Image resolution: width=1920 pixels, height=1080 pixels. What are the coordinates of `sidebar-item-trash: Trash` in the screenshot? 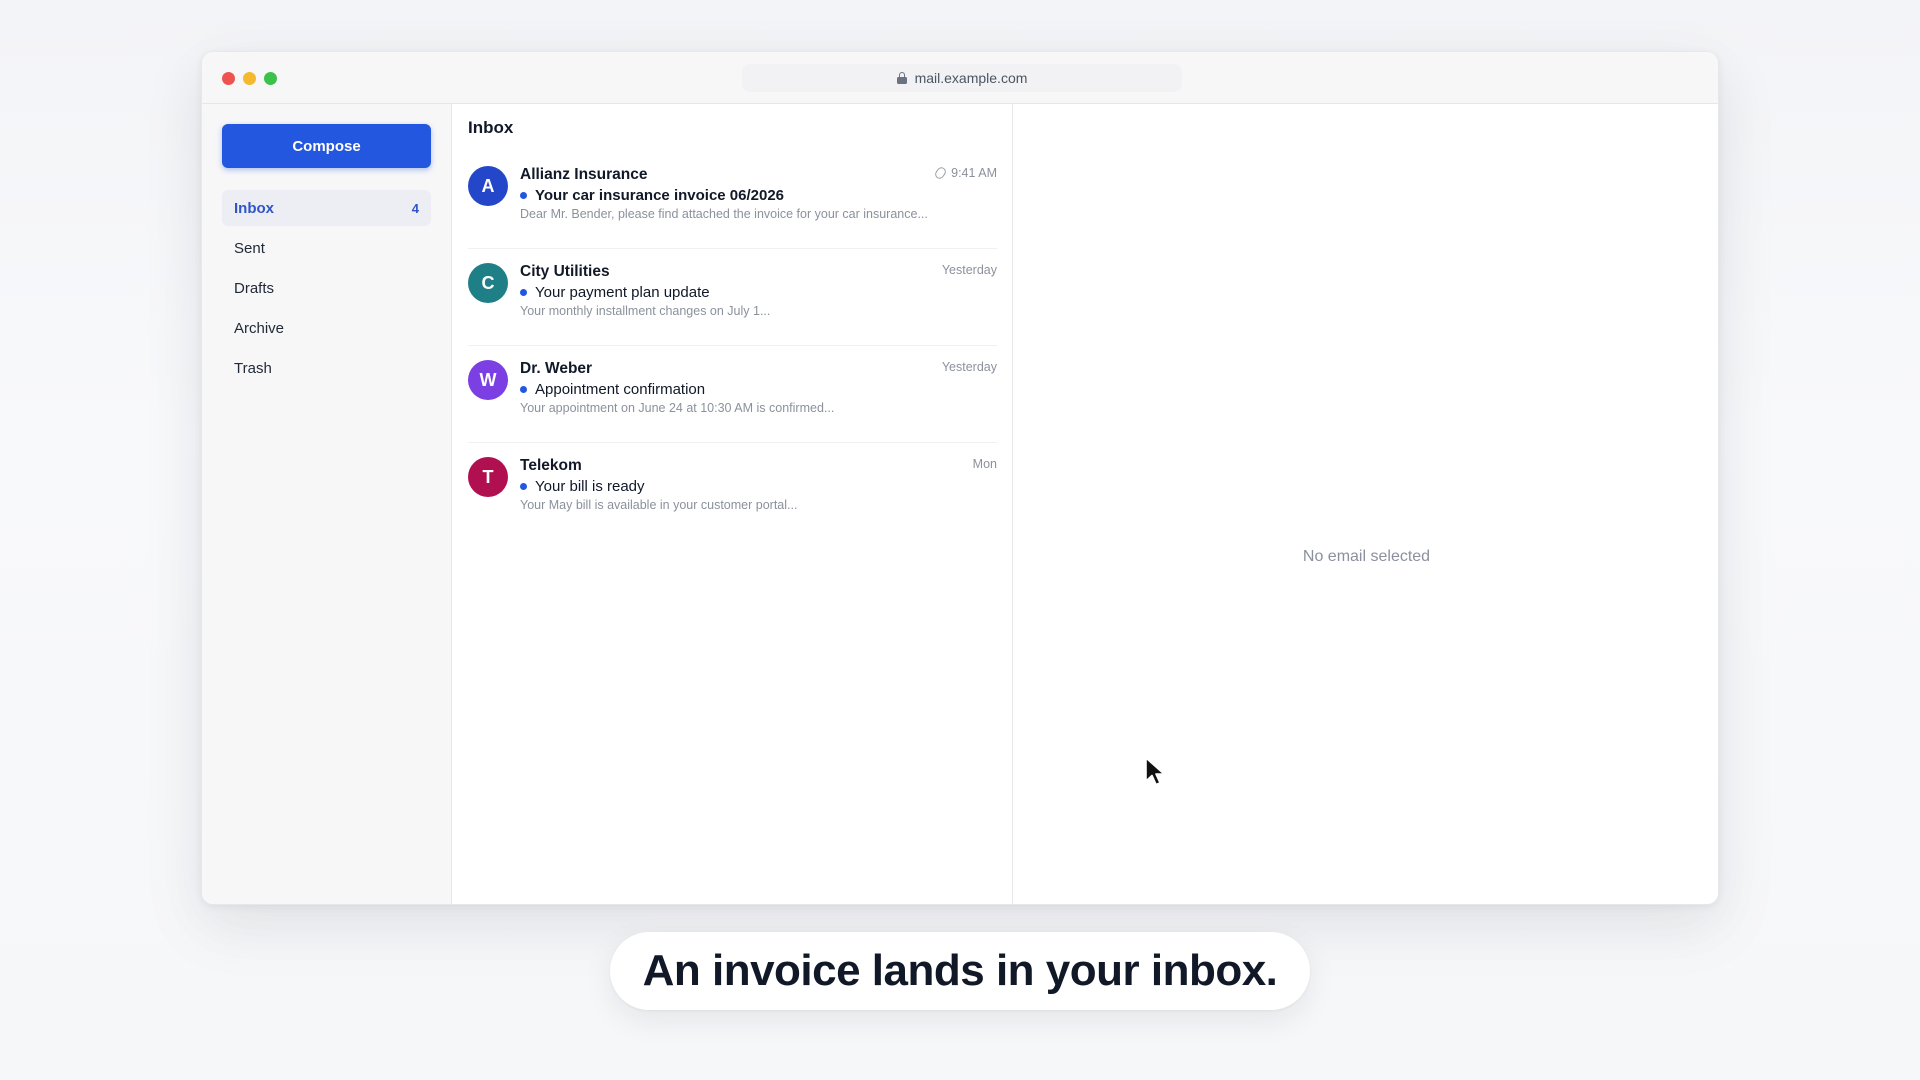 It's located at (326, 368).